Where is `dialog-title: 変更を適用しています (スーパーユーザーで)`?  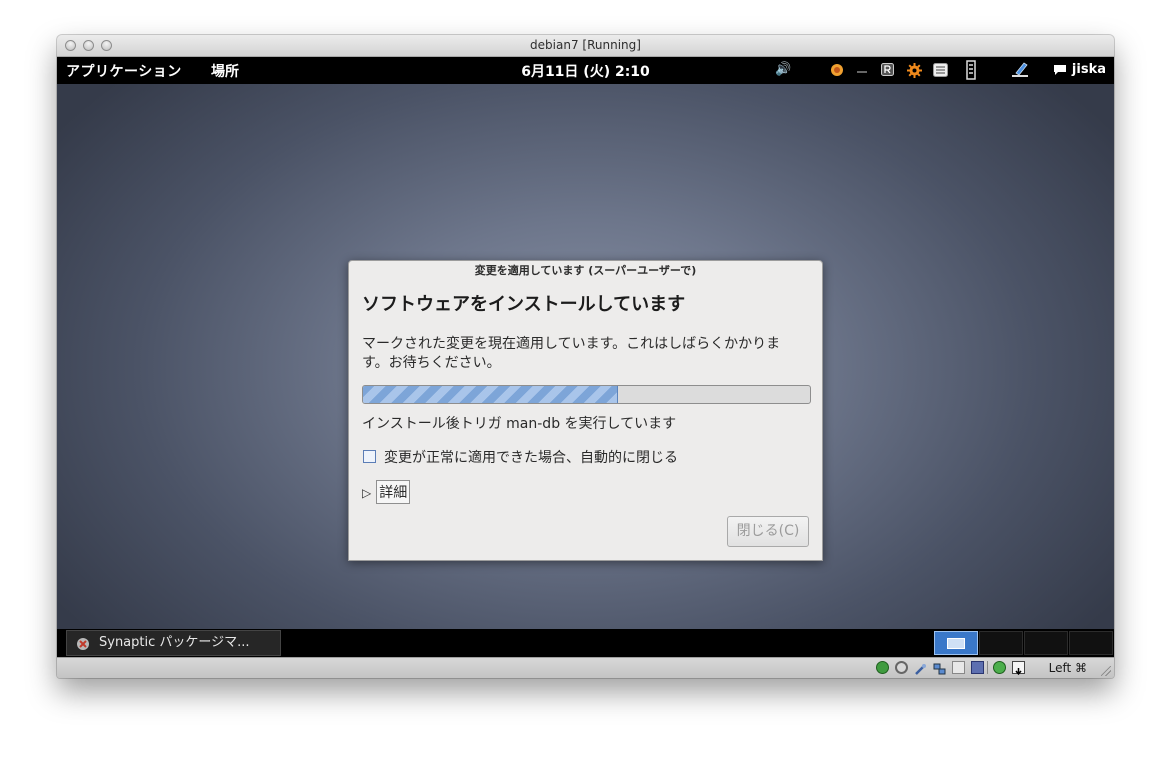
dialog-title: 変更を適用しています (スーパーユーザーで) is located at coordinates (585, 270).